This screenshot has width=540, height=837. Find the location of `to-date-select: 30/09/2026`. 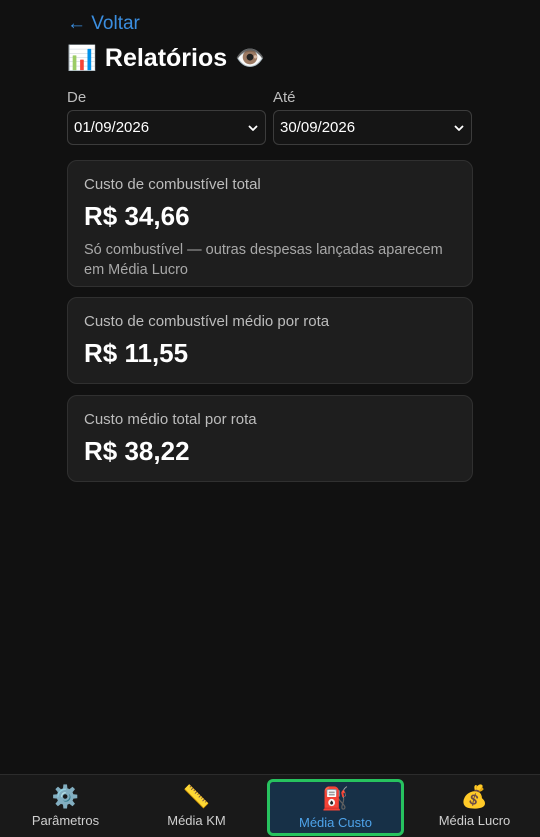

to-date-select: 30/09/2026 is located at coordinates (372, 127).